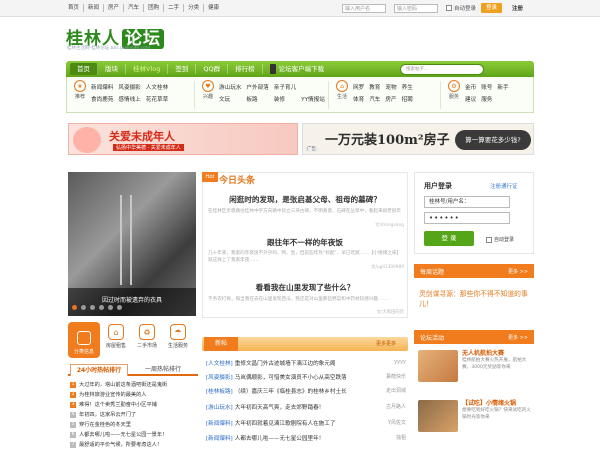 The width and height of the screenshot is (600, 450). Describe the element at coordinates (364, 8) in the screenshot. I see `username-input: 输入用户名` at that location.